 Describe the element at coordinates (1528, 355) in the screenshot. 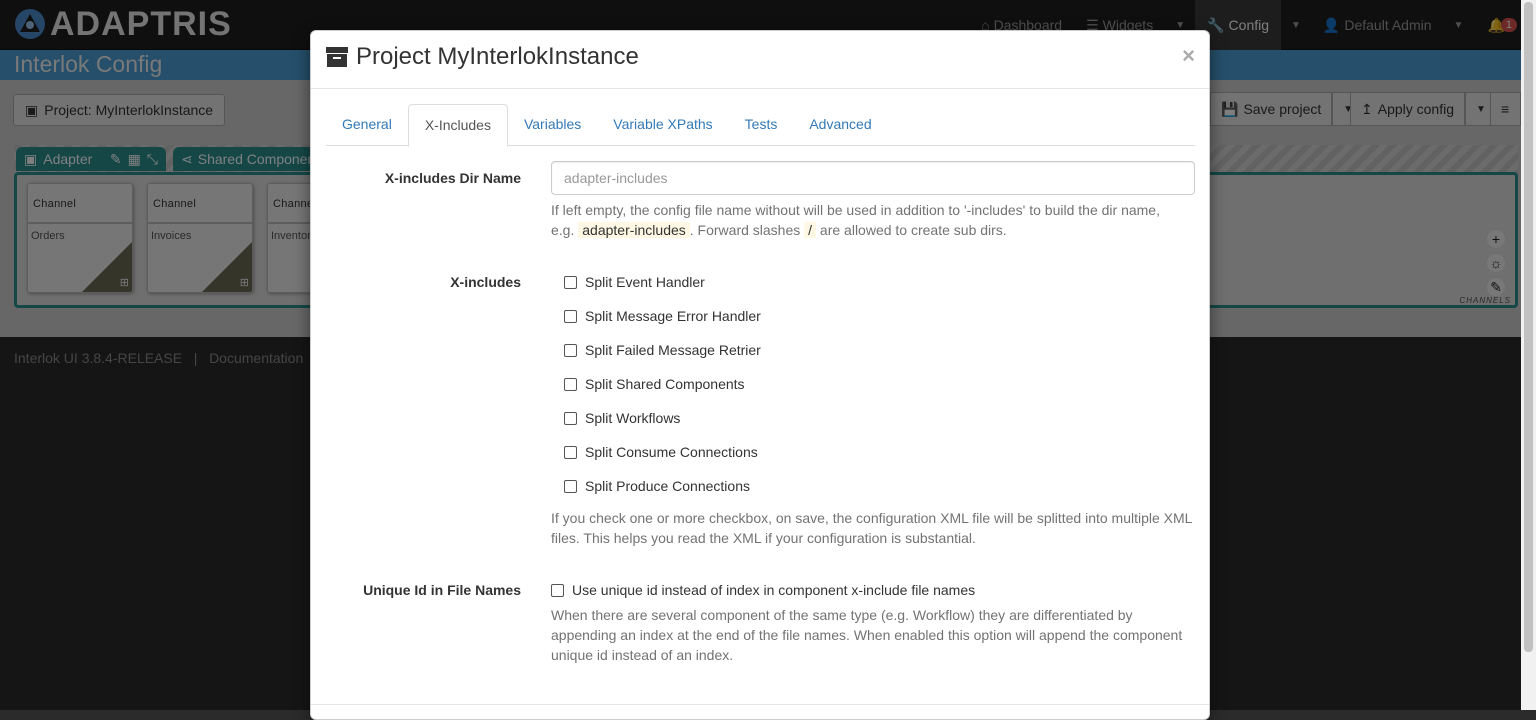

I see `page-scrollbar` at that location.